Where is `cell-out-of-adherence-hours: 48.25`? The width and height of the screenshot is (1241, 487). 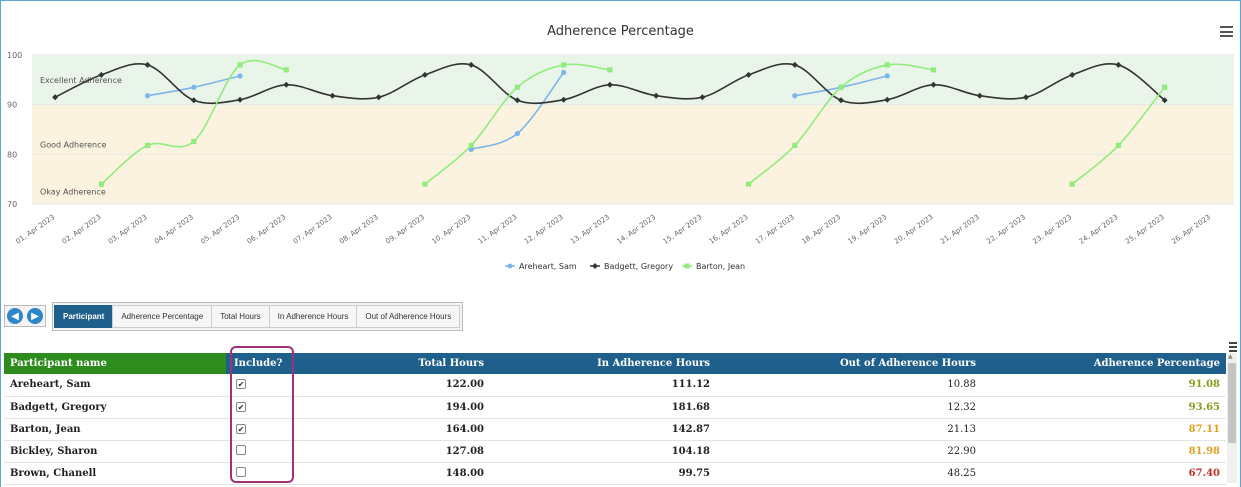
cell-out-of-adherence-hours: 48.25 is located at coordinates (849, 473).